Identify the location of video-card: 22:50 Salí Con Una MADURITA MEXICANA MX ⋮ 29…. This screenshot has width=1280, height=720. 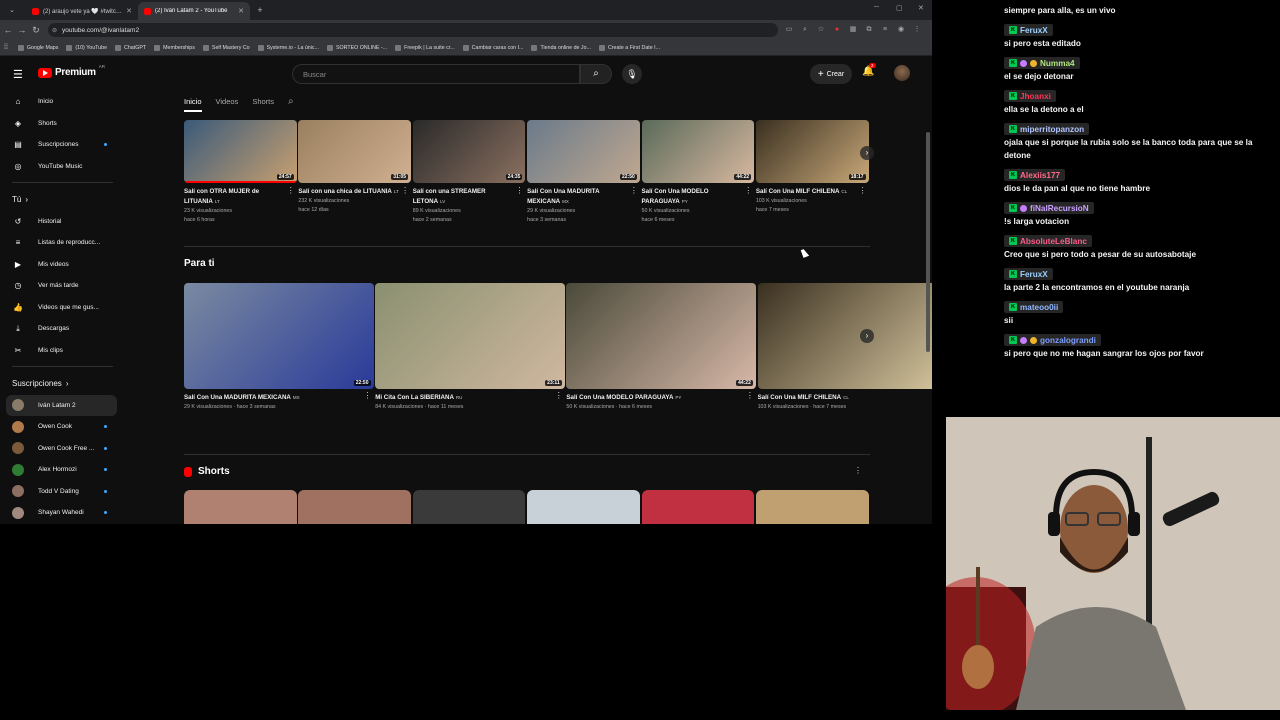
(279, 347).